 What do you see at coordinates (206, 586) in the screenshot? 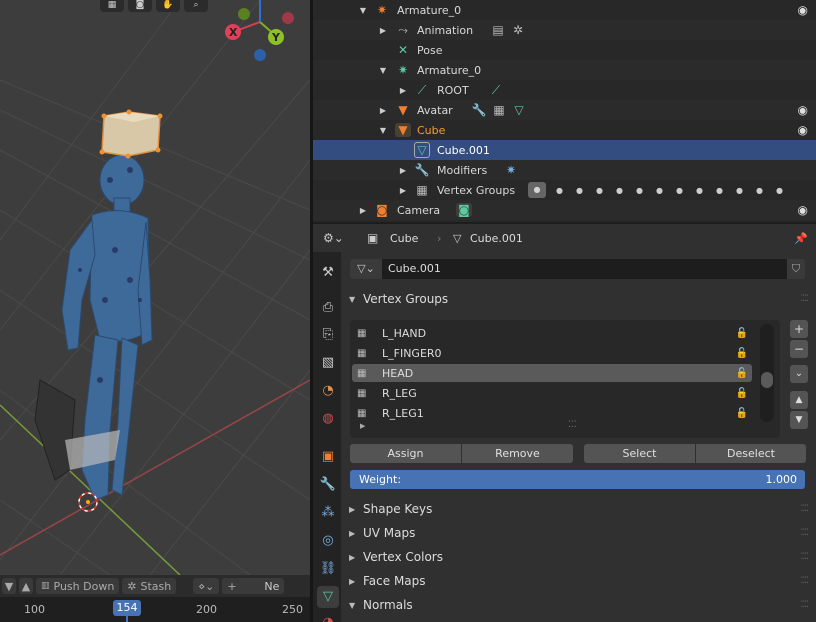
I see `action-browse-dropdown: ⋄⌄` at bounding box center [206, 586].